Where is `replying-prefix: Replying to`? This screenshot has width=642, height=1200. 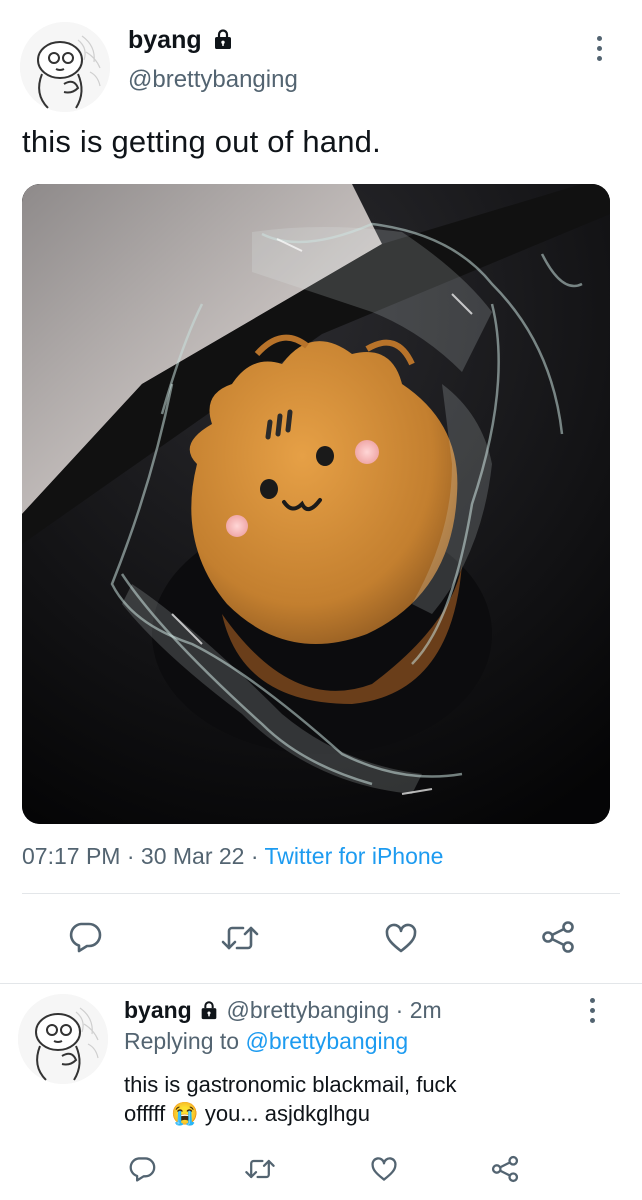
replying-prefix: Replying to is located at coordinates (185, 1041).